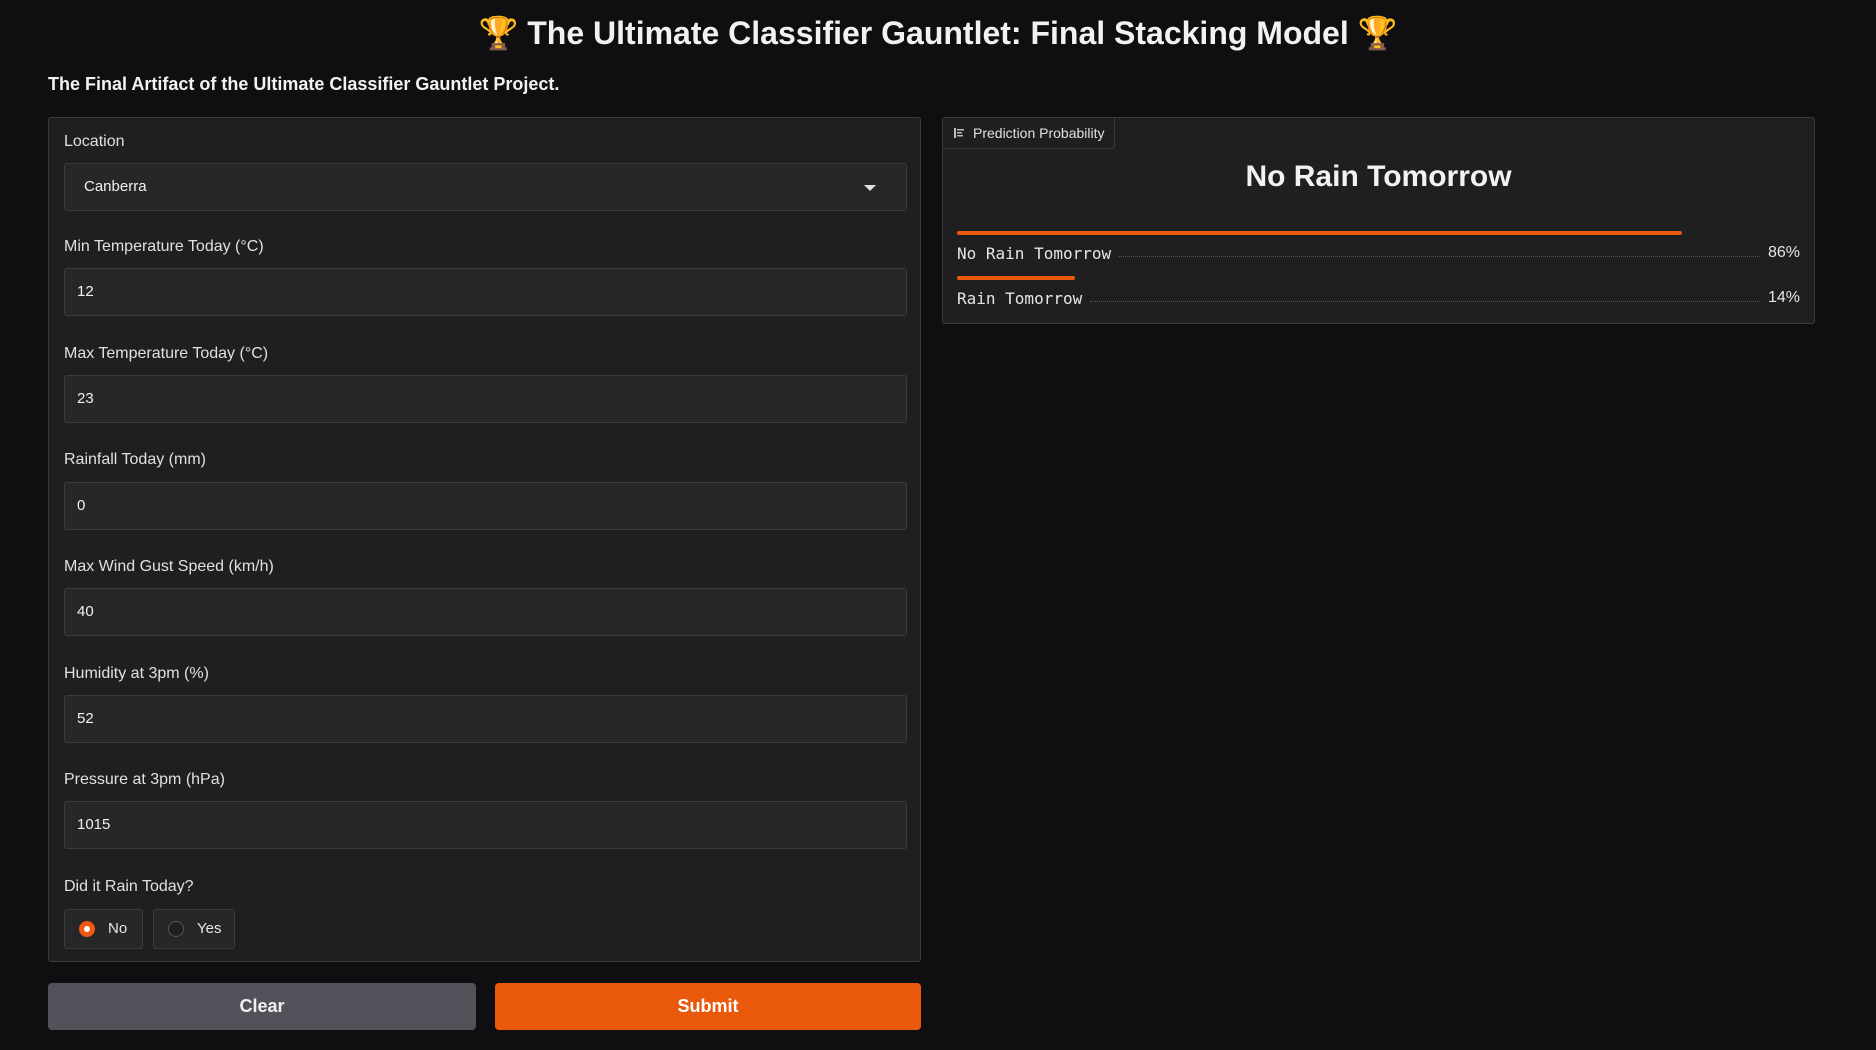 Image resolution: width=1876 pixels, height=1050 pixels. What do you see at coordinates (1039, 133) in the screenshot?
I see `prediction-tab-label: Prediction Probability` at bounding box center [1039, 133].